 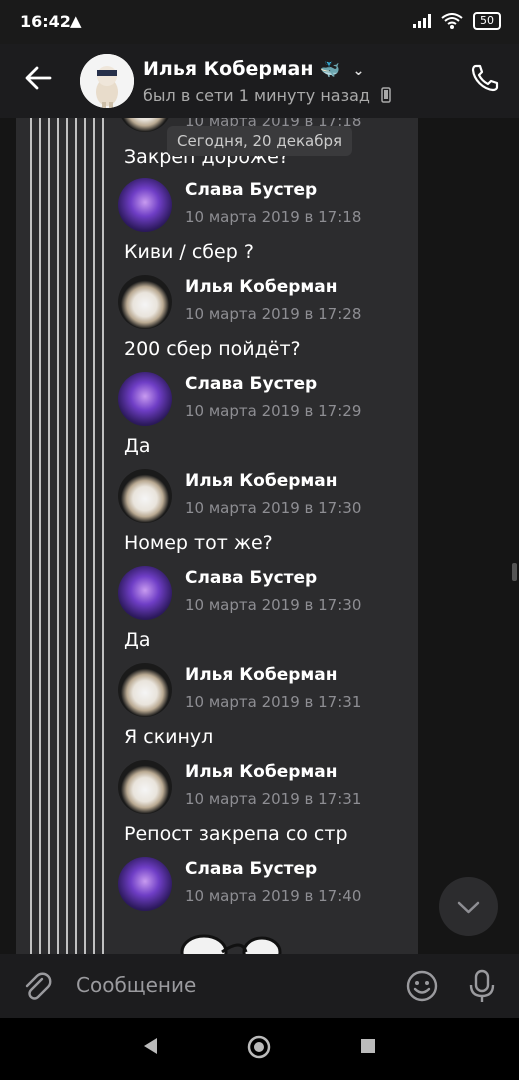 I want to click on contact-status-text: был в сети 1 минуту назад, so click(x=256, y=95).